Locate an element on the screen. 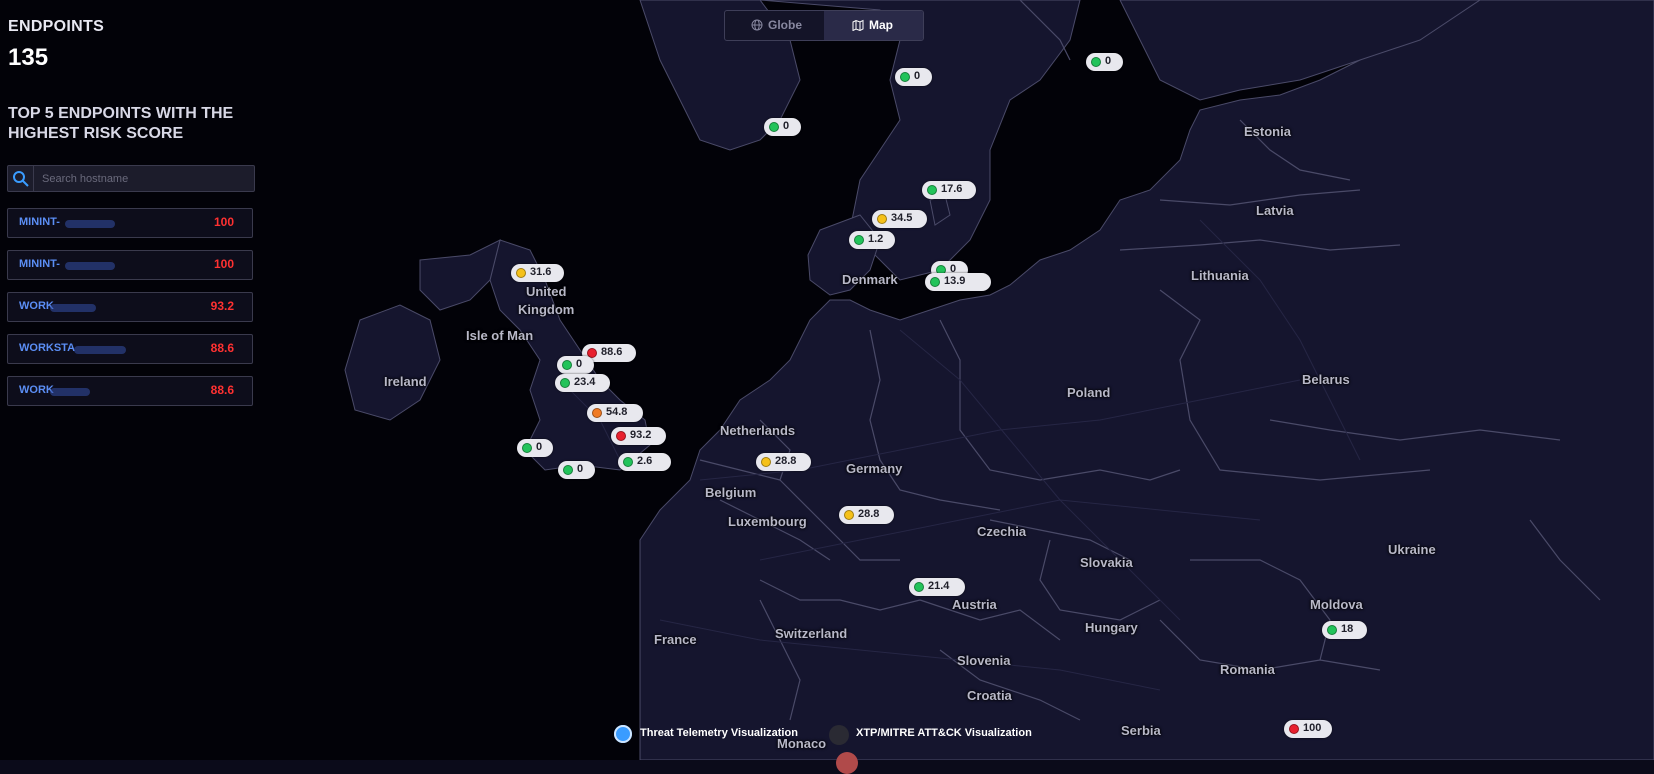  endpoint-marker: 17.6 is located at coordinates (949, 190).